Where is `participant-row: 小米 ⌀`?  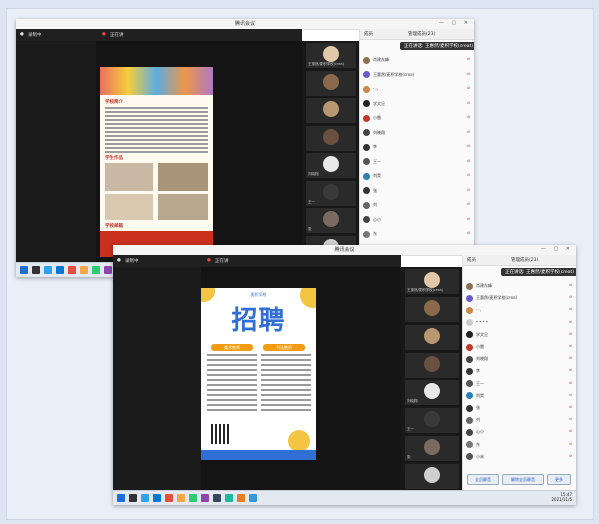
participant-row: 小米 ⌀ is located at coordinates (519, 457).